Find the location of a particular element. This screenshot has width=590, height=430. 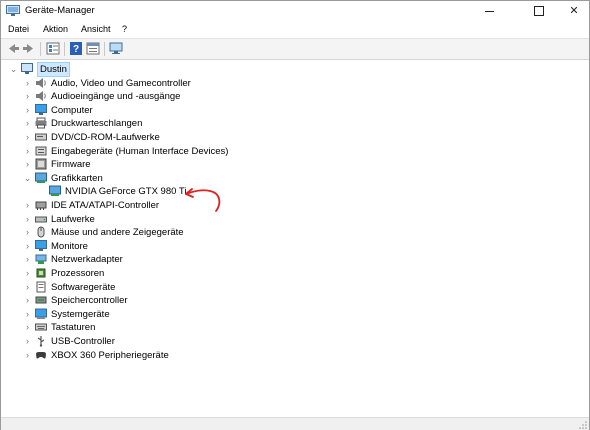

tree-category: › Firmware is located at coordinates (173, 164).